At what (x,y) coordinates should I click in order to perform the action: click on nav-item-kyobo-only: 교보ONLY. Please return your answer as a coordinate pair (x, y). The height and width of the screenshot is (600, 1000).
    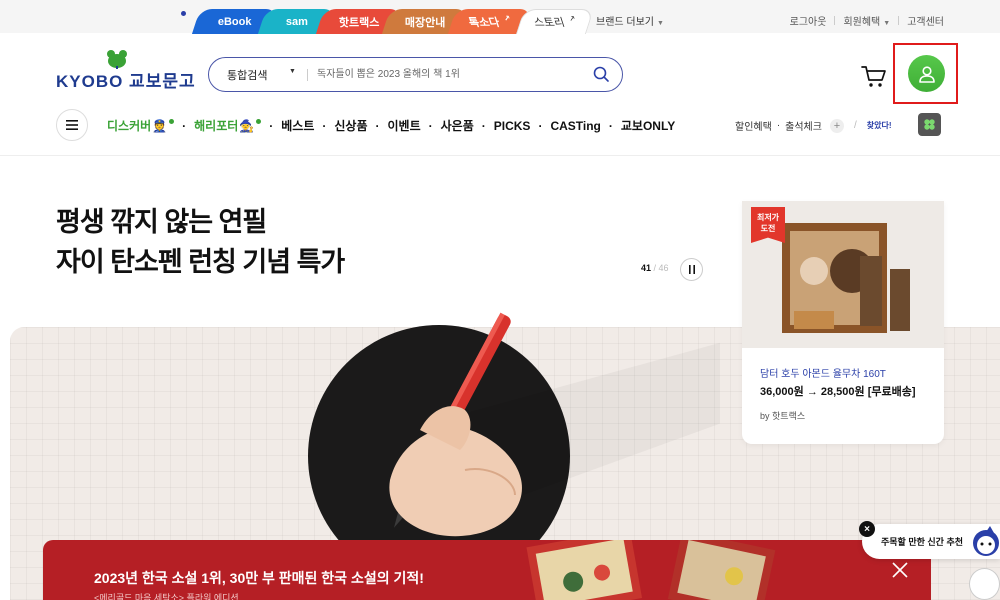
    Looking at the image, I should click on (648, 125).